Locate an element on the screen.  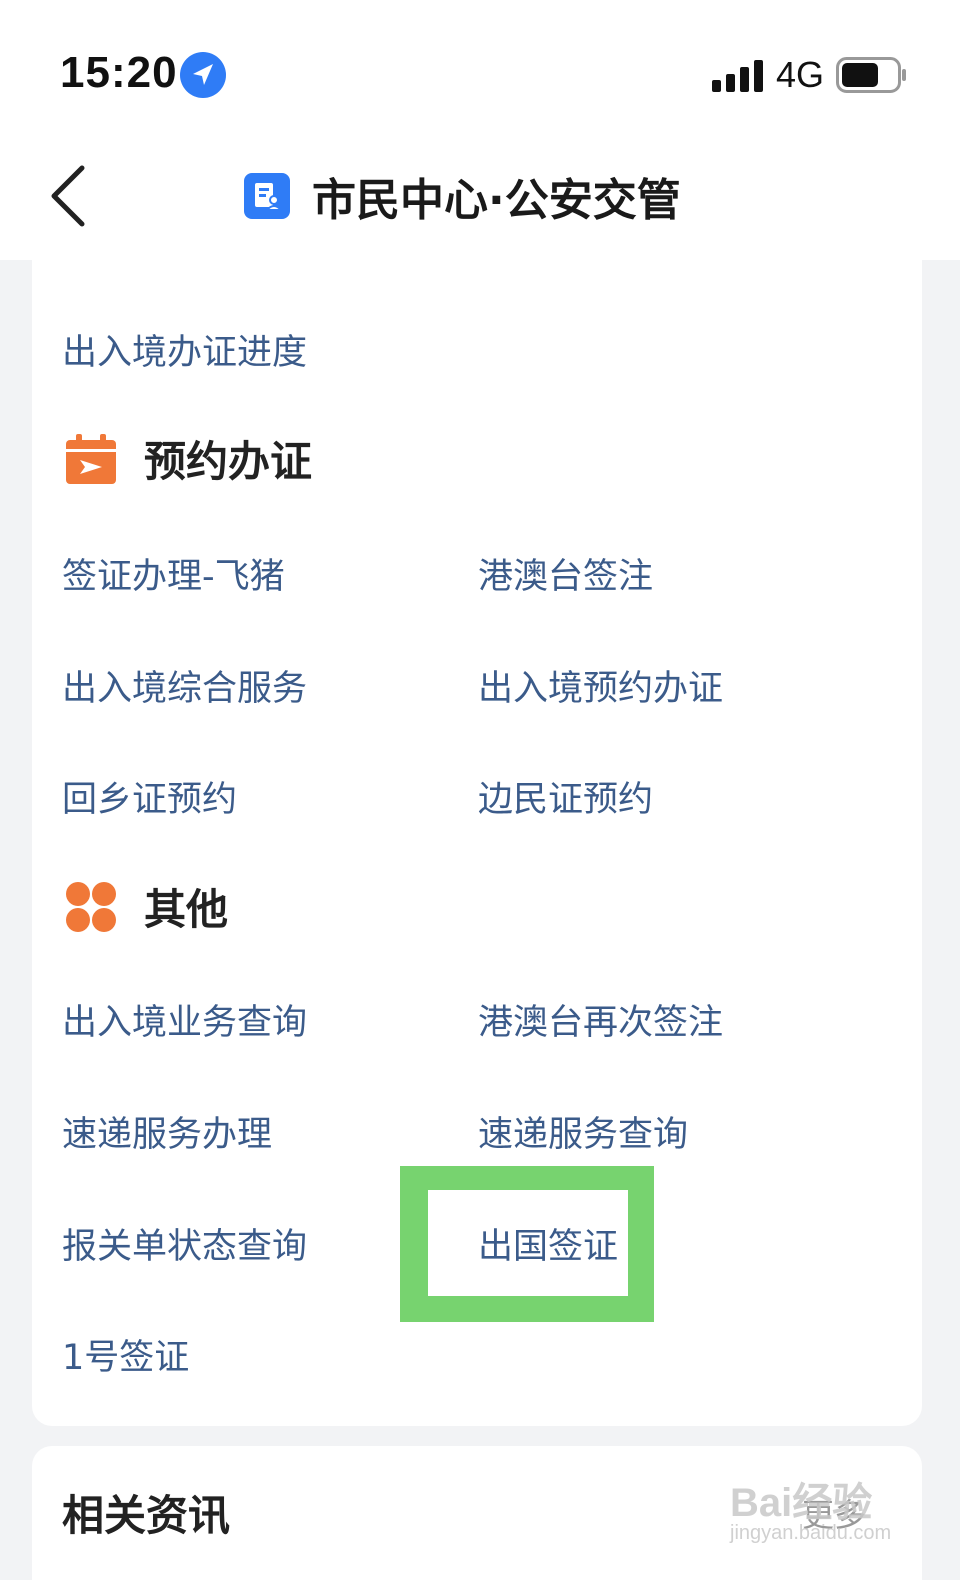
link-entry-exit-progress: 出入境办证进度 is located at coordinates (184, 349).